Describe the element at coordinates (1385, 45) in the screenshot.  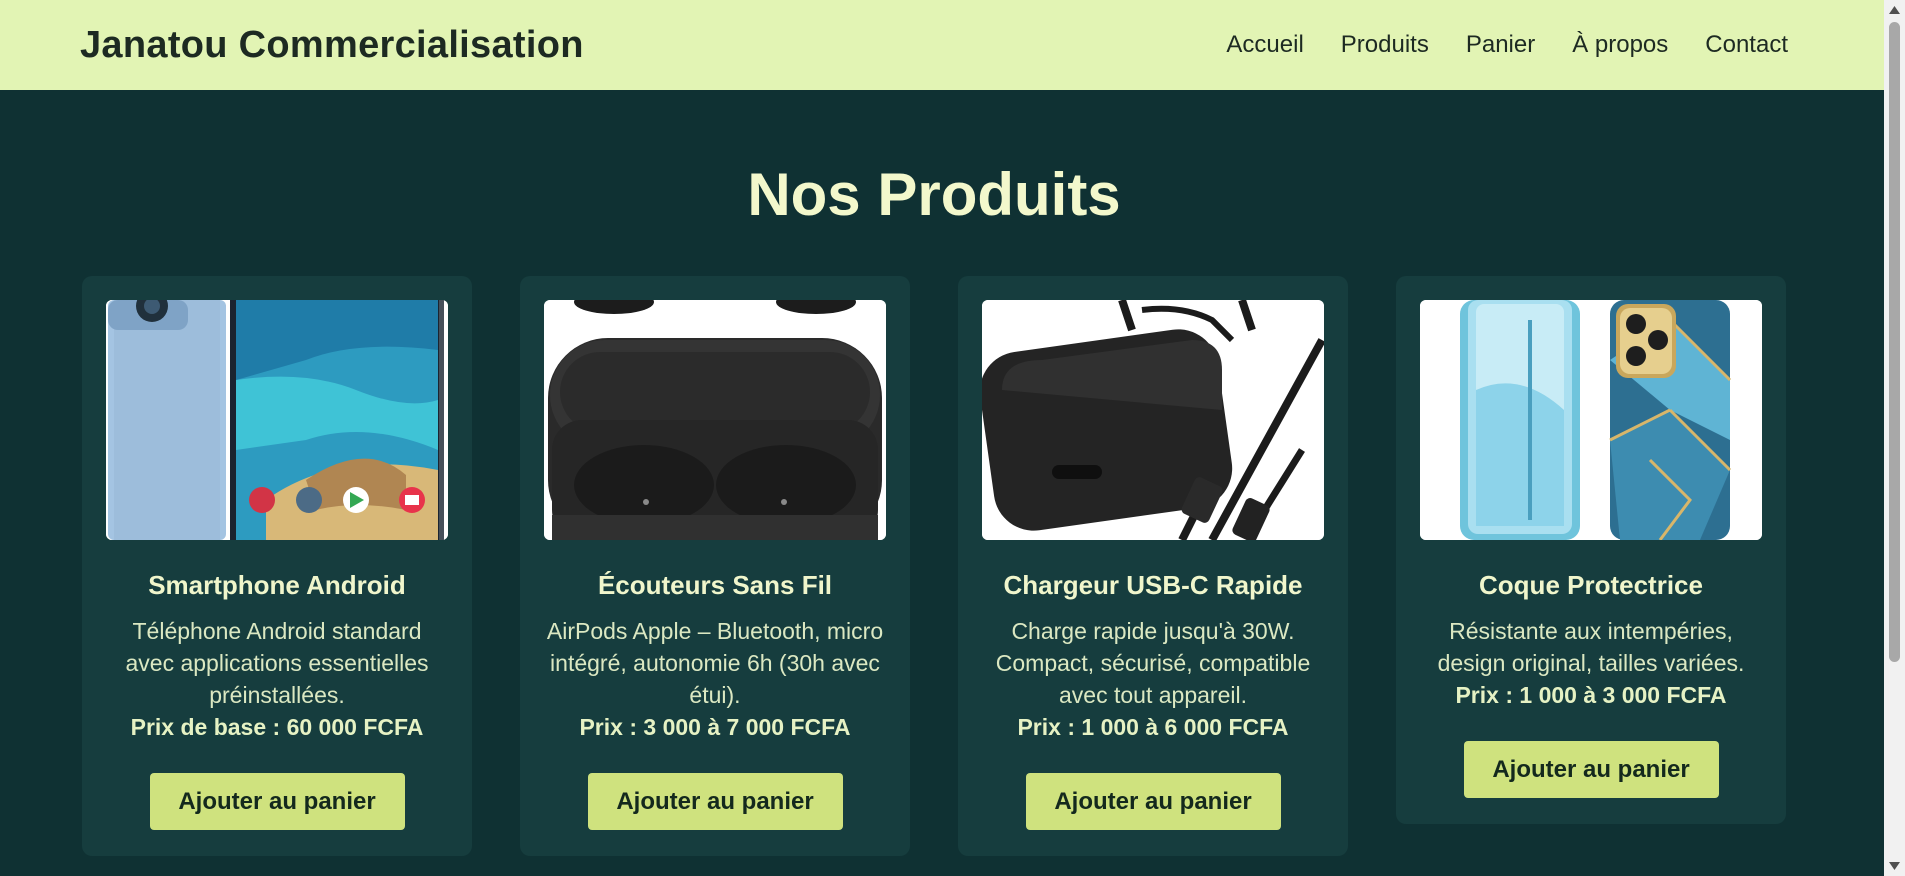
I see `nav-produits: Produits` at that location.